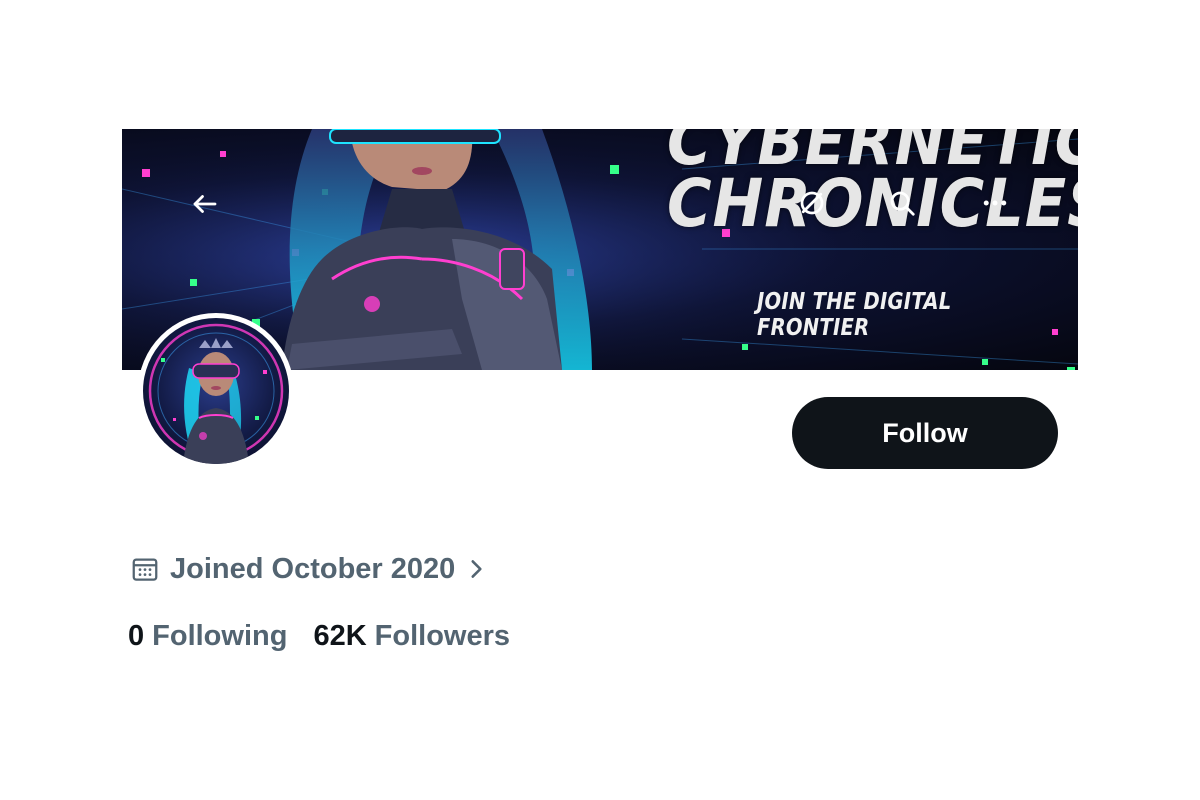 This screenshot has height=800, width=1200. What do you see at coordinates (442, 635) in the screenshot?
I see `followers-label: Followers` at bounding box center [442, 635].